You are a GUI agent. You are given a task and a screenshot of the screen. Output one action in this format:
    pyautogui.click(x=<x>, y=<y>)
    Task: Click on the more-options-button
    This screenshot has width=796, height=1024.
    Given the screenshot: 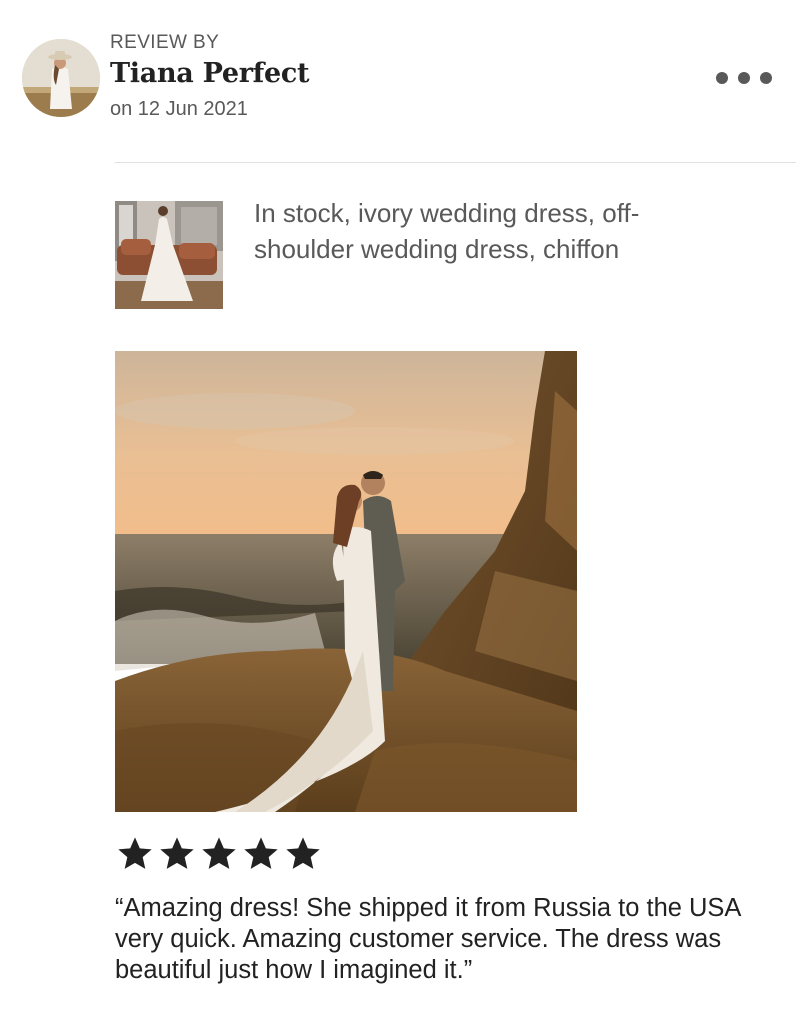 What is the action you would take?
    pyautogui.click(x=744, y=78)
    